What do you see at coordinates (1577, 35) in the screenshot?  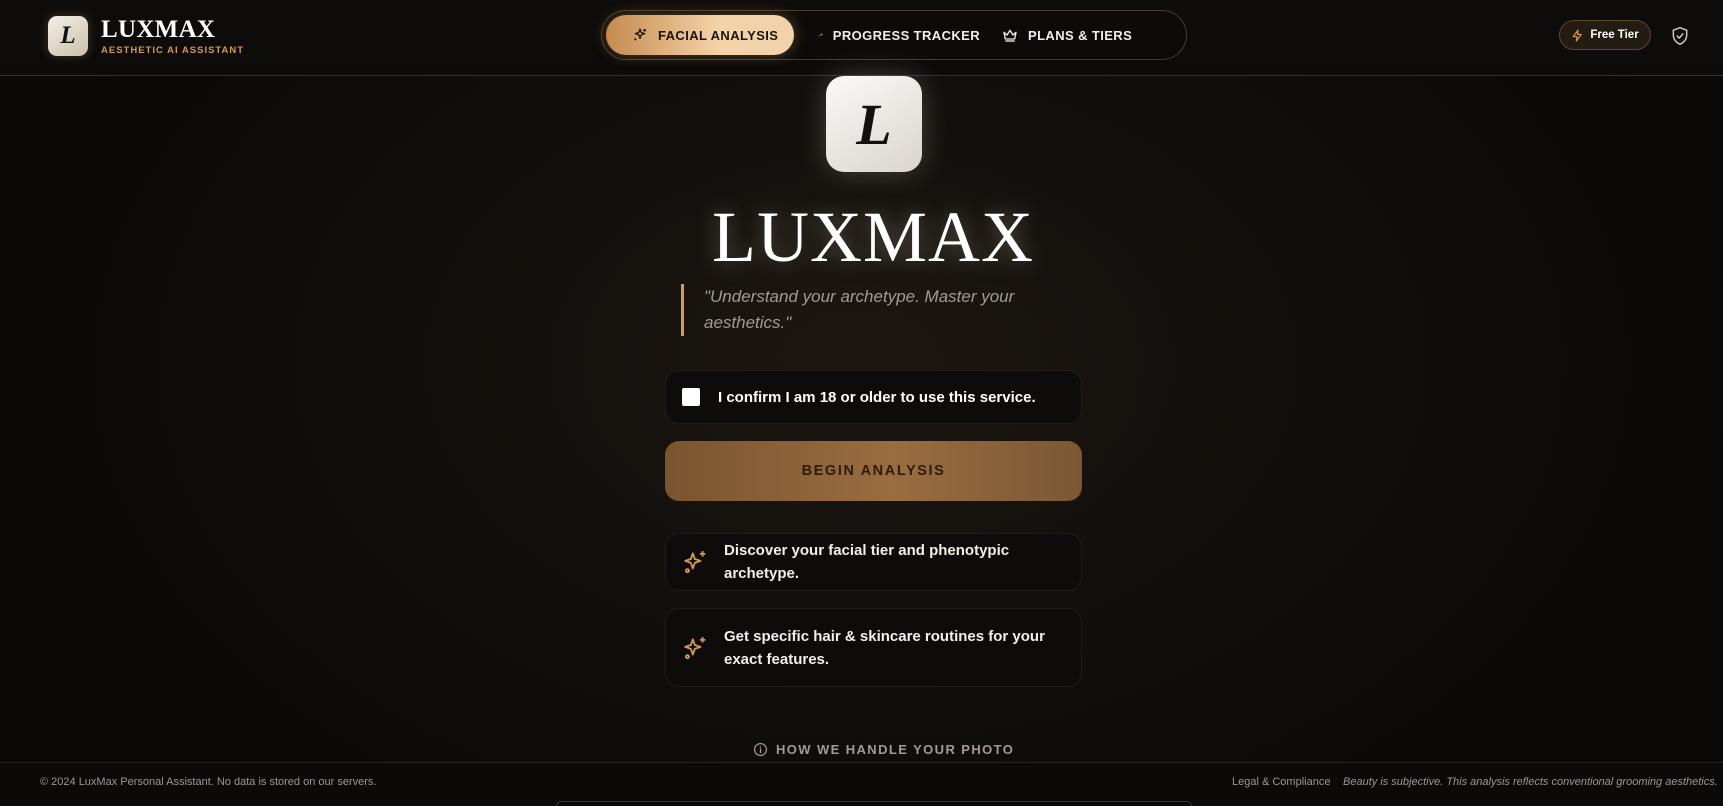 I see `lightning-icon` at bounding box center [1577, 35].